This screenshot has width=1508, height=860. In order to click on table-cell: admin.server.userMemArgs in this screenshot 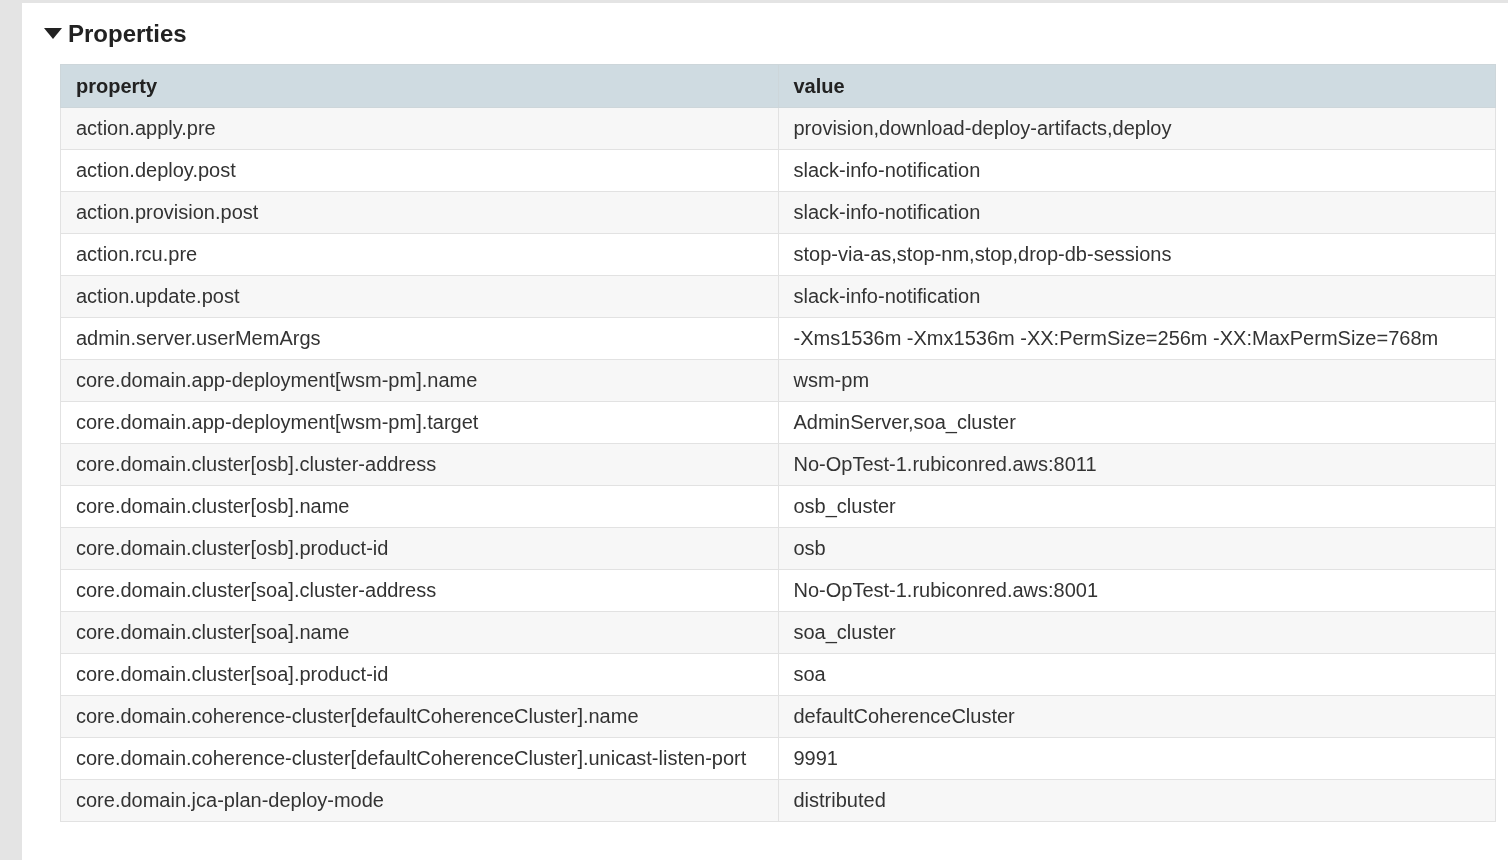, I will do `click(419, 338)`.